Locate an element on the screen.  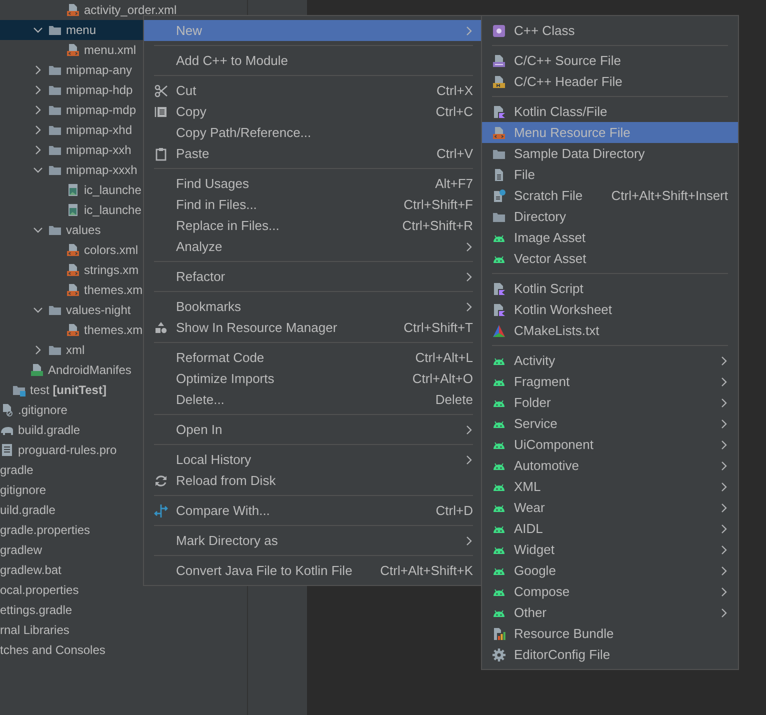
action-row: Replace in Files... Ctrl+Shift+R is located at coordinates (313, 225).